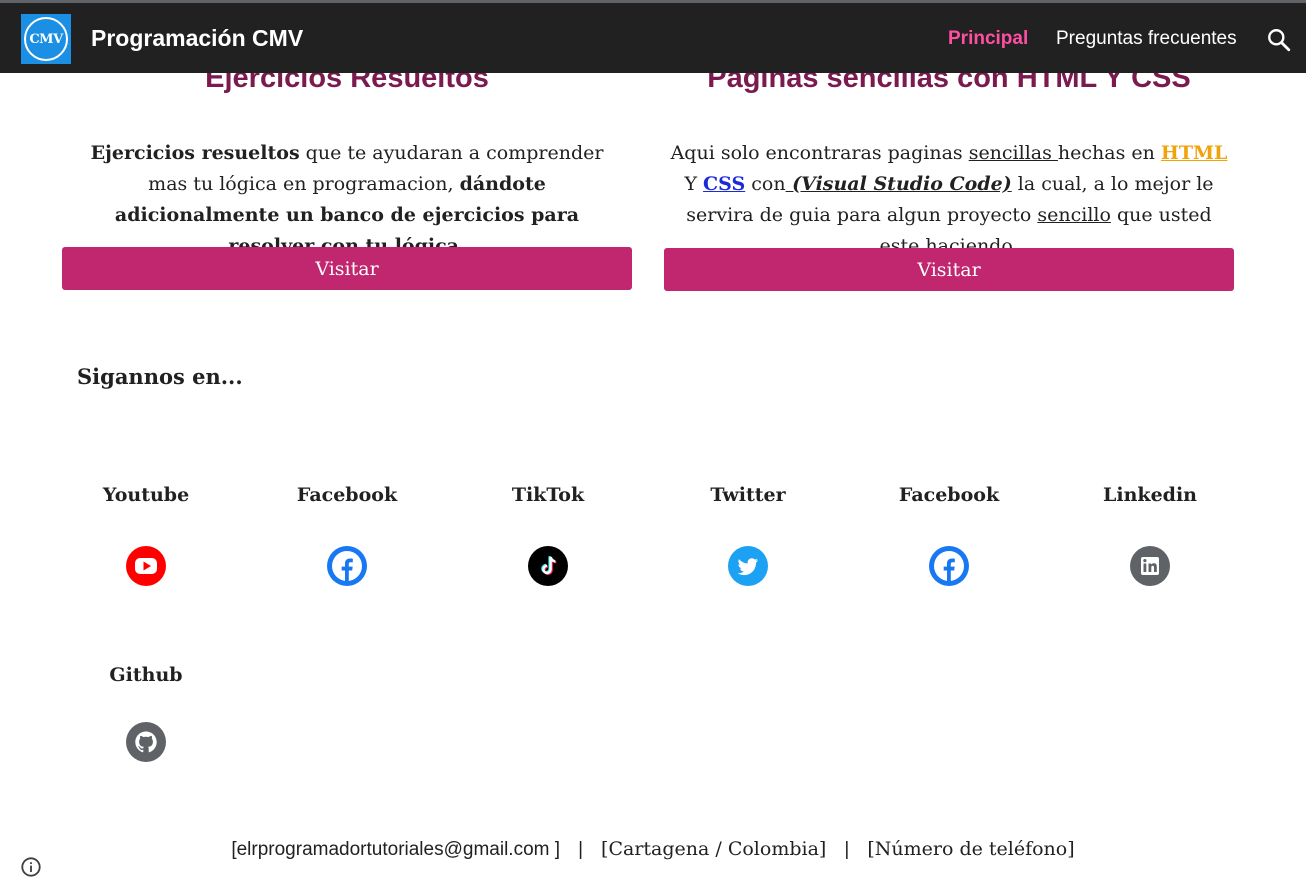 Image resolution: width=1306 pixels, height=882 pixels. I want to click on social-github: Github, so click(146, 713).